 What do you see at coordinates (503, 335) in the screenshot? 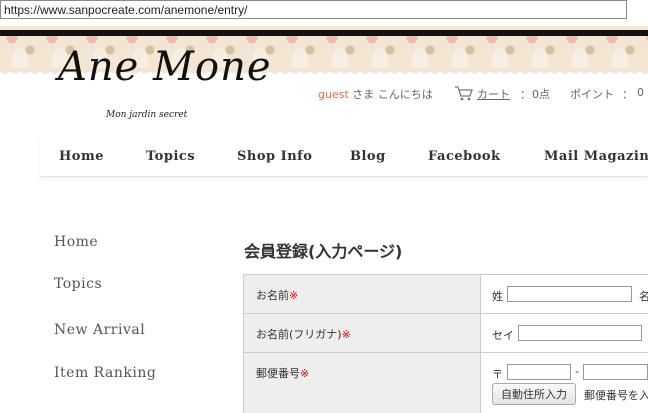
I see `kana-sei-label: セイ` at bounding box center [503, 335].